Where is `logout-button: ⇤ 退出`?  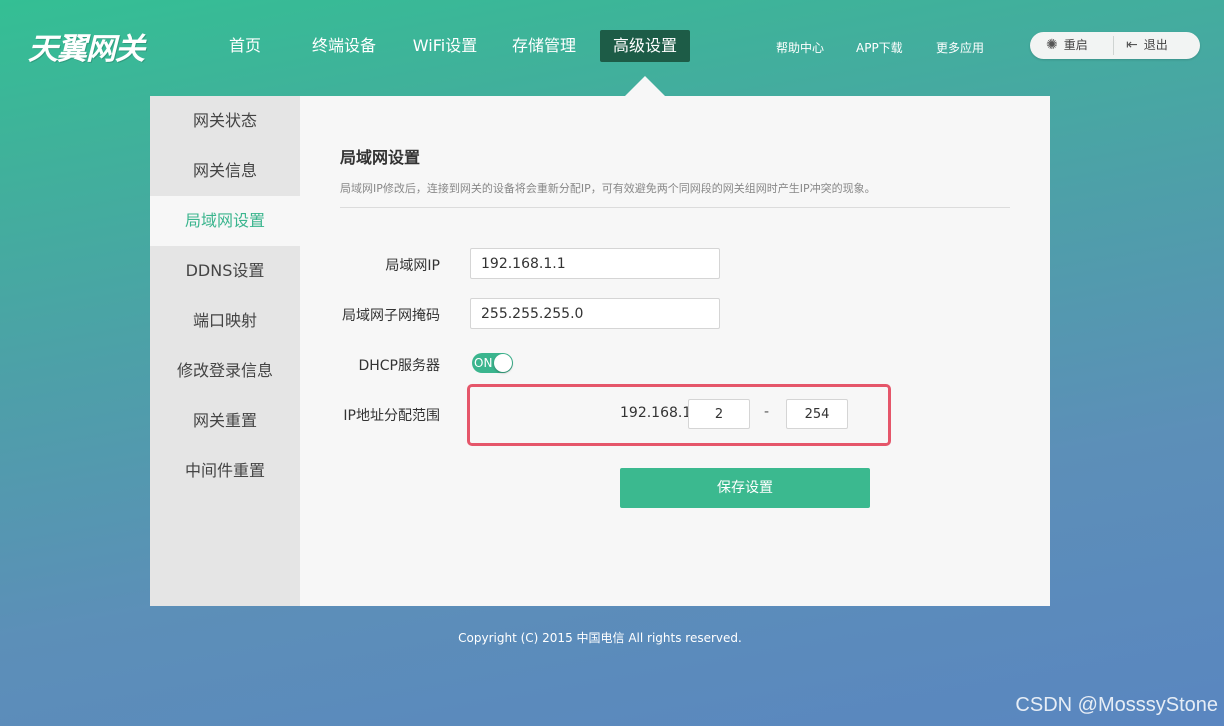 logout-button: ⇤ 退出 is located at coordinates (1147, 45).